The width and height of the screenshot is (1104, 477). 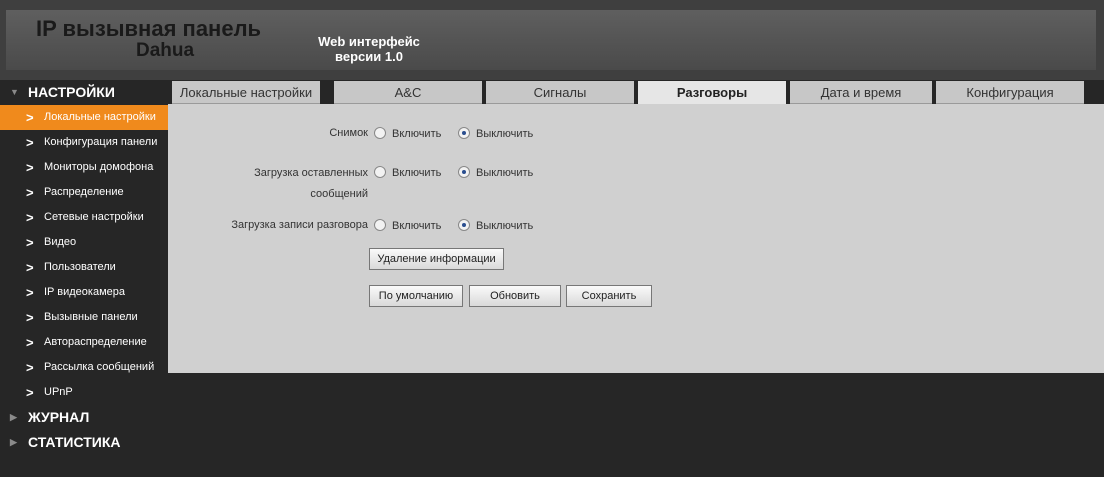 What do you see at coordinates (59, 417) in the screenshot?
I see `sidebar-section-label: ЖУРНАЛ` at bounding box center [59, 417].